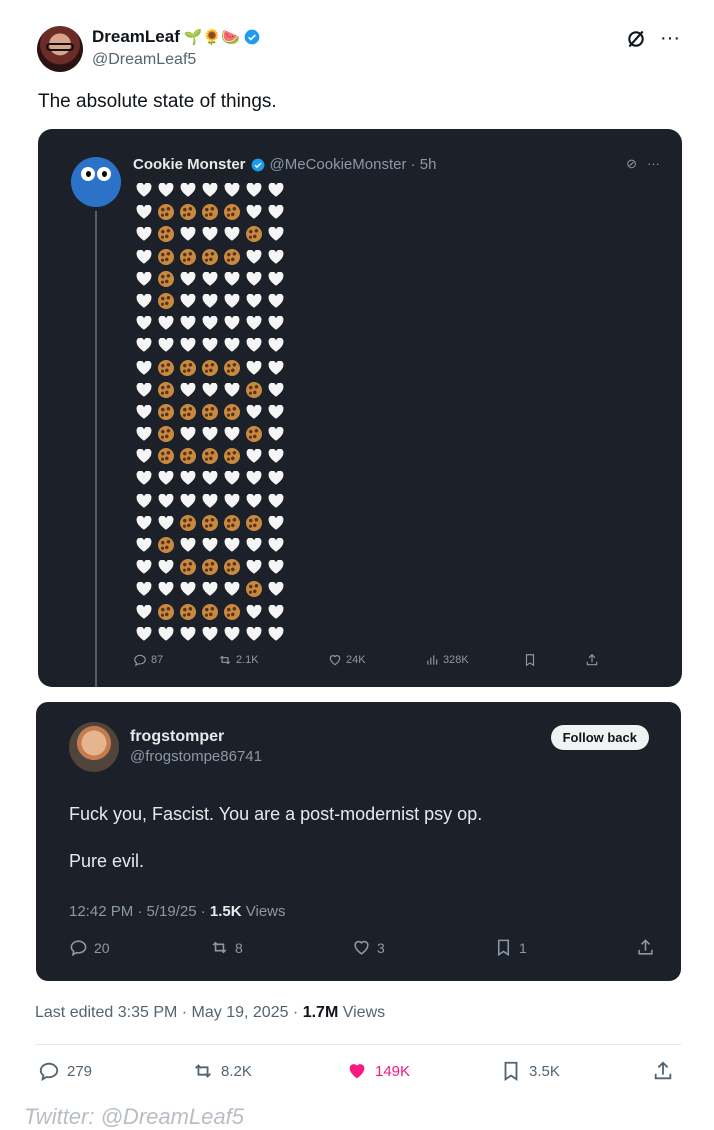  Describe the element at coordinates (96, 449) in the screenshot. I see `thread-line` at that location.